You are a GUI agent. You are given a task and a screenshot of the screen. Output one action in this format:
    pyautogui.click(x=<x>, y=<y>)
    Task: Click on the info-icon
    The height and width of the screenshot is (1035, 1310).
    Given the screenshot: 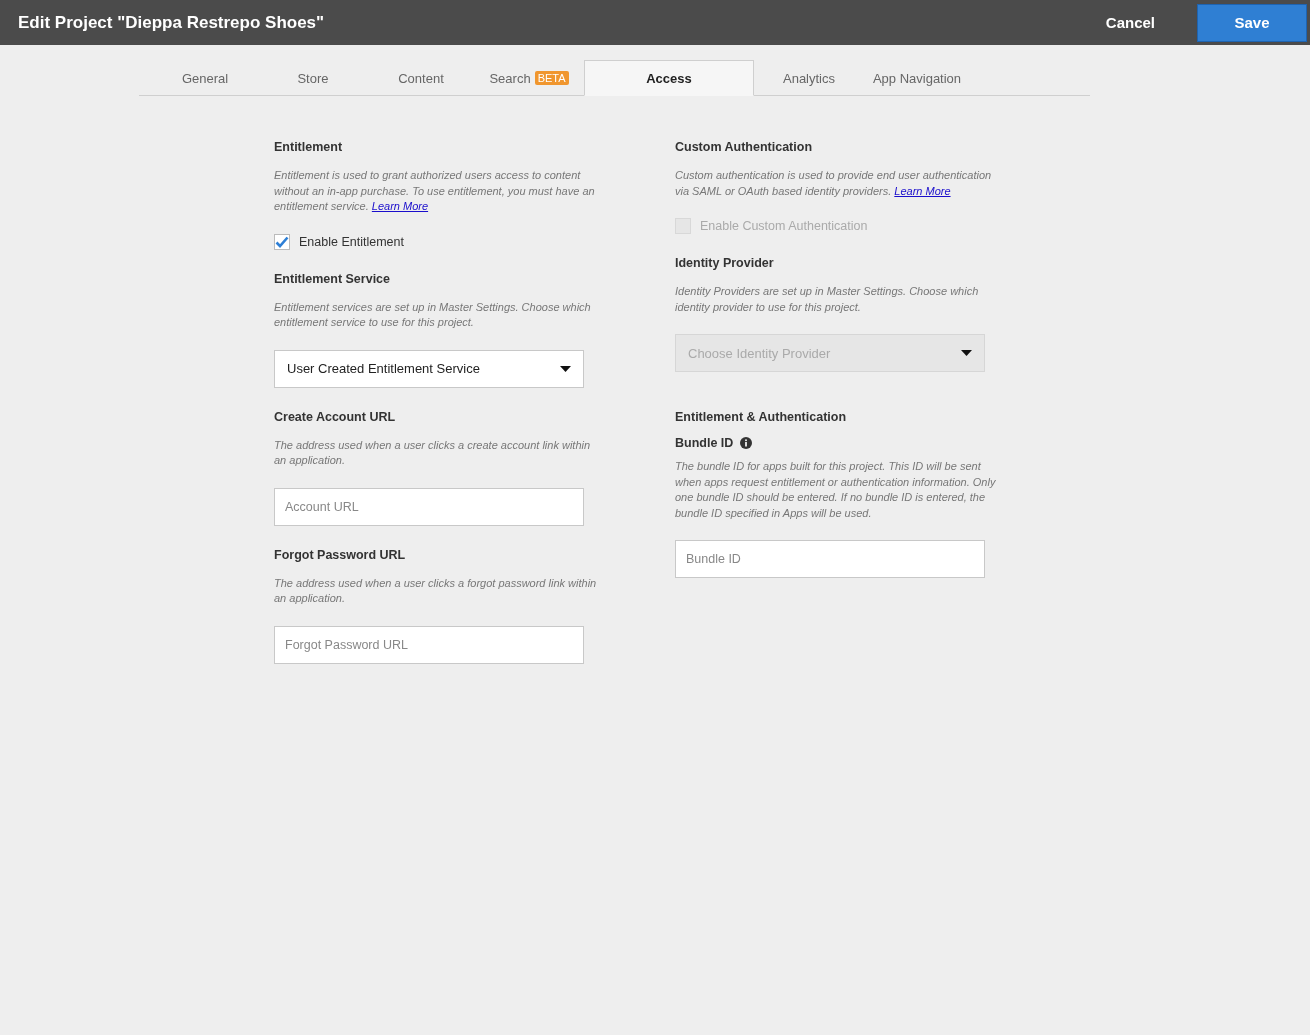 What is the action you would take?
    pyautogui.click(x=746, y=443)
    